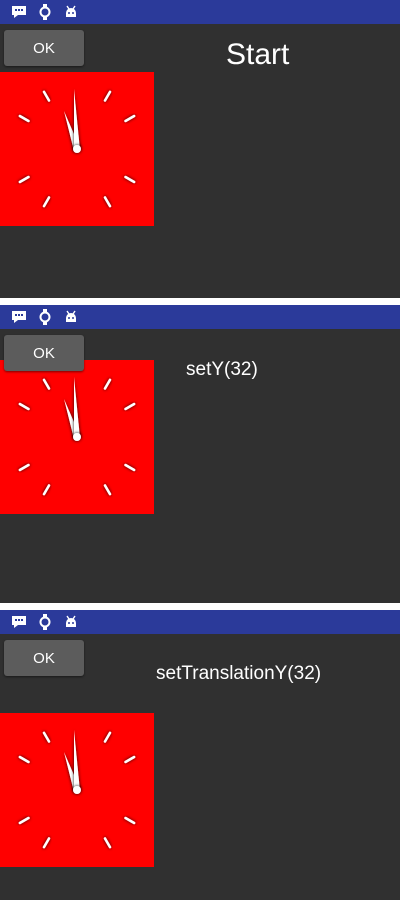 The height and width of the screenshot is (900, 400). What do you see at coordinates (258, 54) in the screenshot?
I see `caption-label: Start` at bounding box center [258, 54].